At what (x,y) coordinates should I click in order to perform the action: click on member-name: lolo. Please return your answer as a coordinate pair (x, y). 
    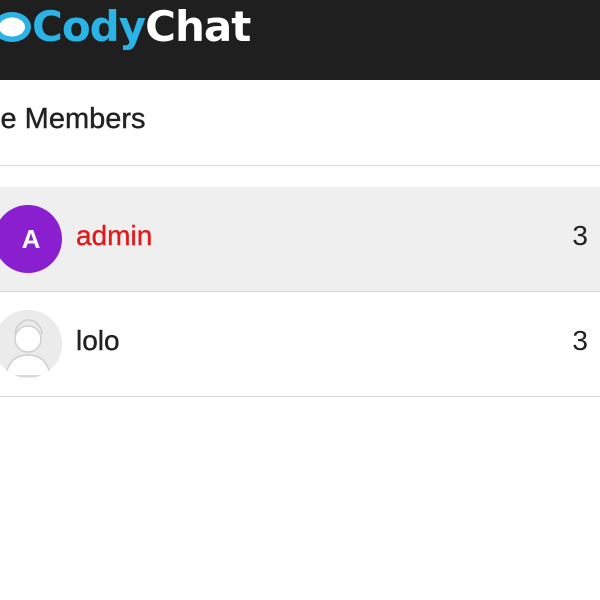
    Looking at the image, I should click on (98, 341).